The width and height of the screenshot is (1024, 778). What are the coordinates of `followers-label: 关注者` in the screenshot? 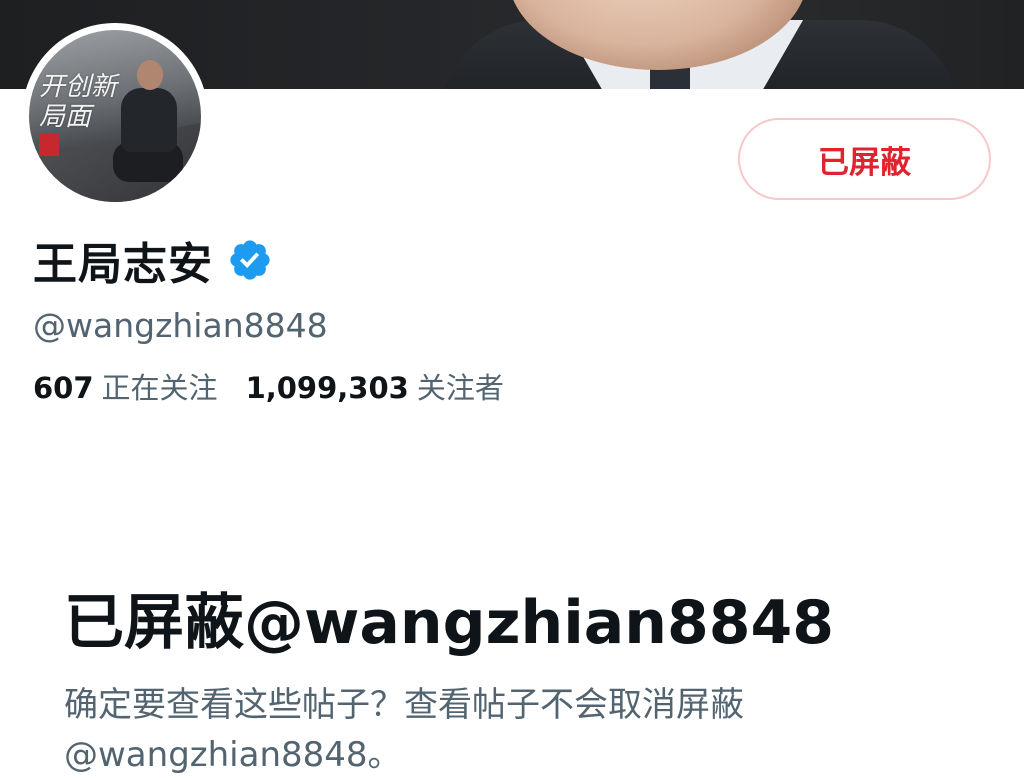 It's located at (460, 388).